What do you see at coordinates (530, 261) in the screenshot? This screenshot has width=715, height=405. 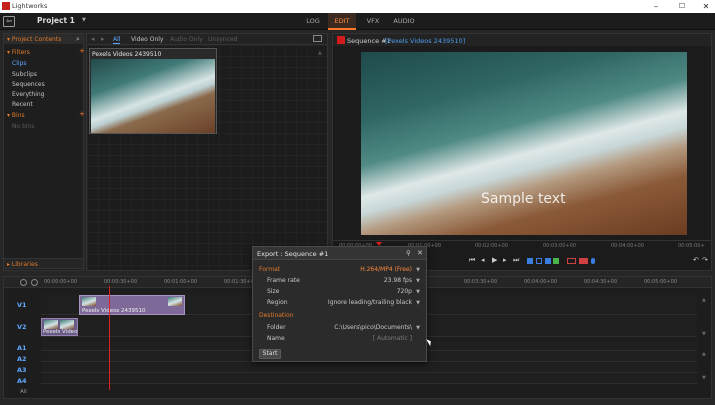 I see `mark-in-icon` at bounding box center [530, 261].